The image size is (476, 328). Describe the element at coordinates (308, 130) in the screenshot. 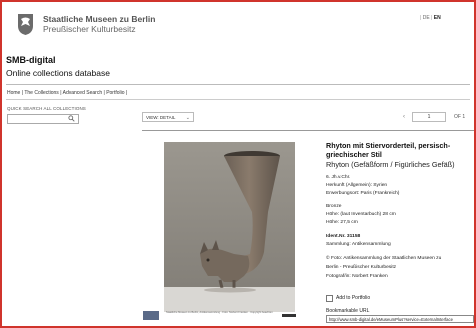

I see `content-divider` at that location.